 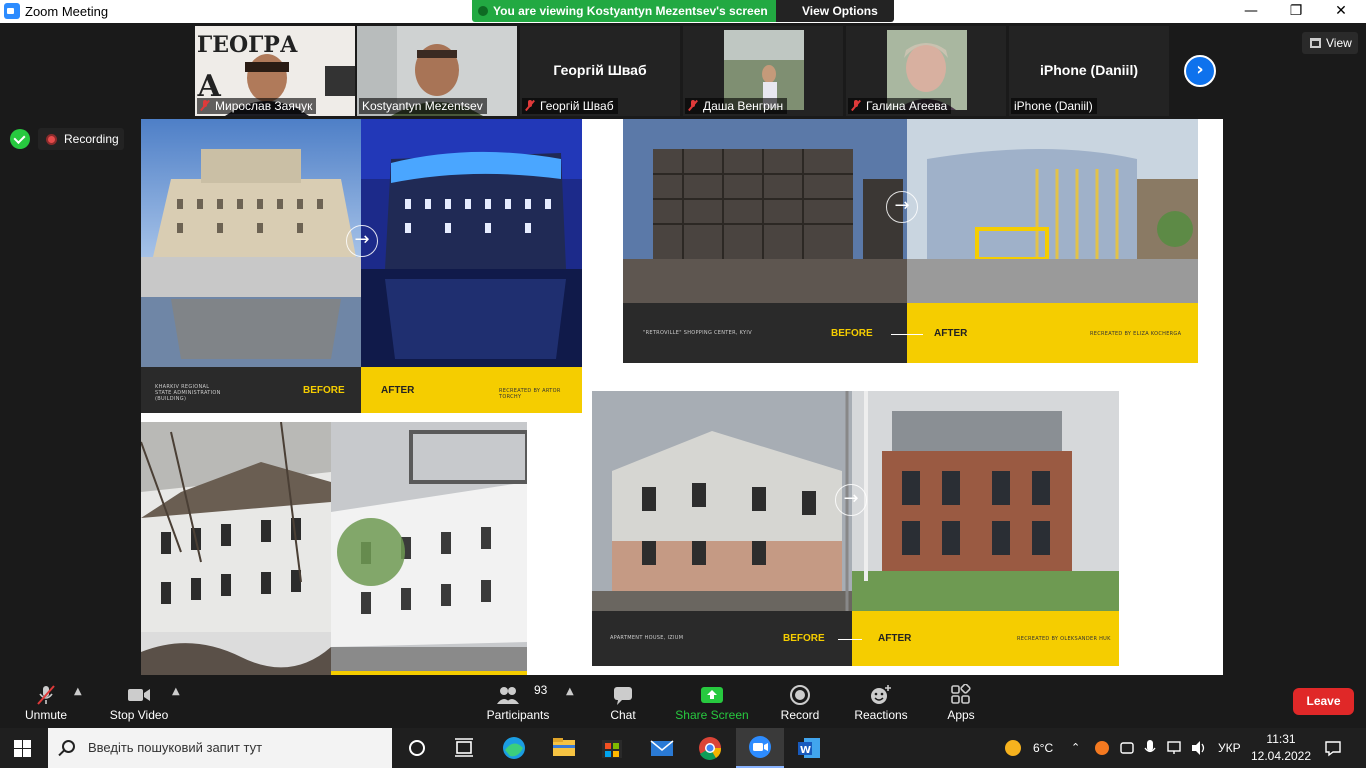 I want to click on apps-icon, so click(x=961, y=694).